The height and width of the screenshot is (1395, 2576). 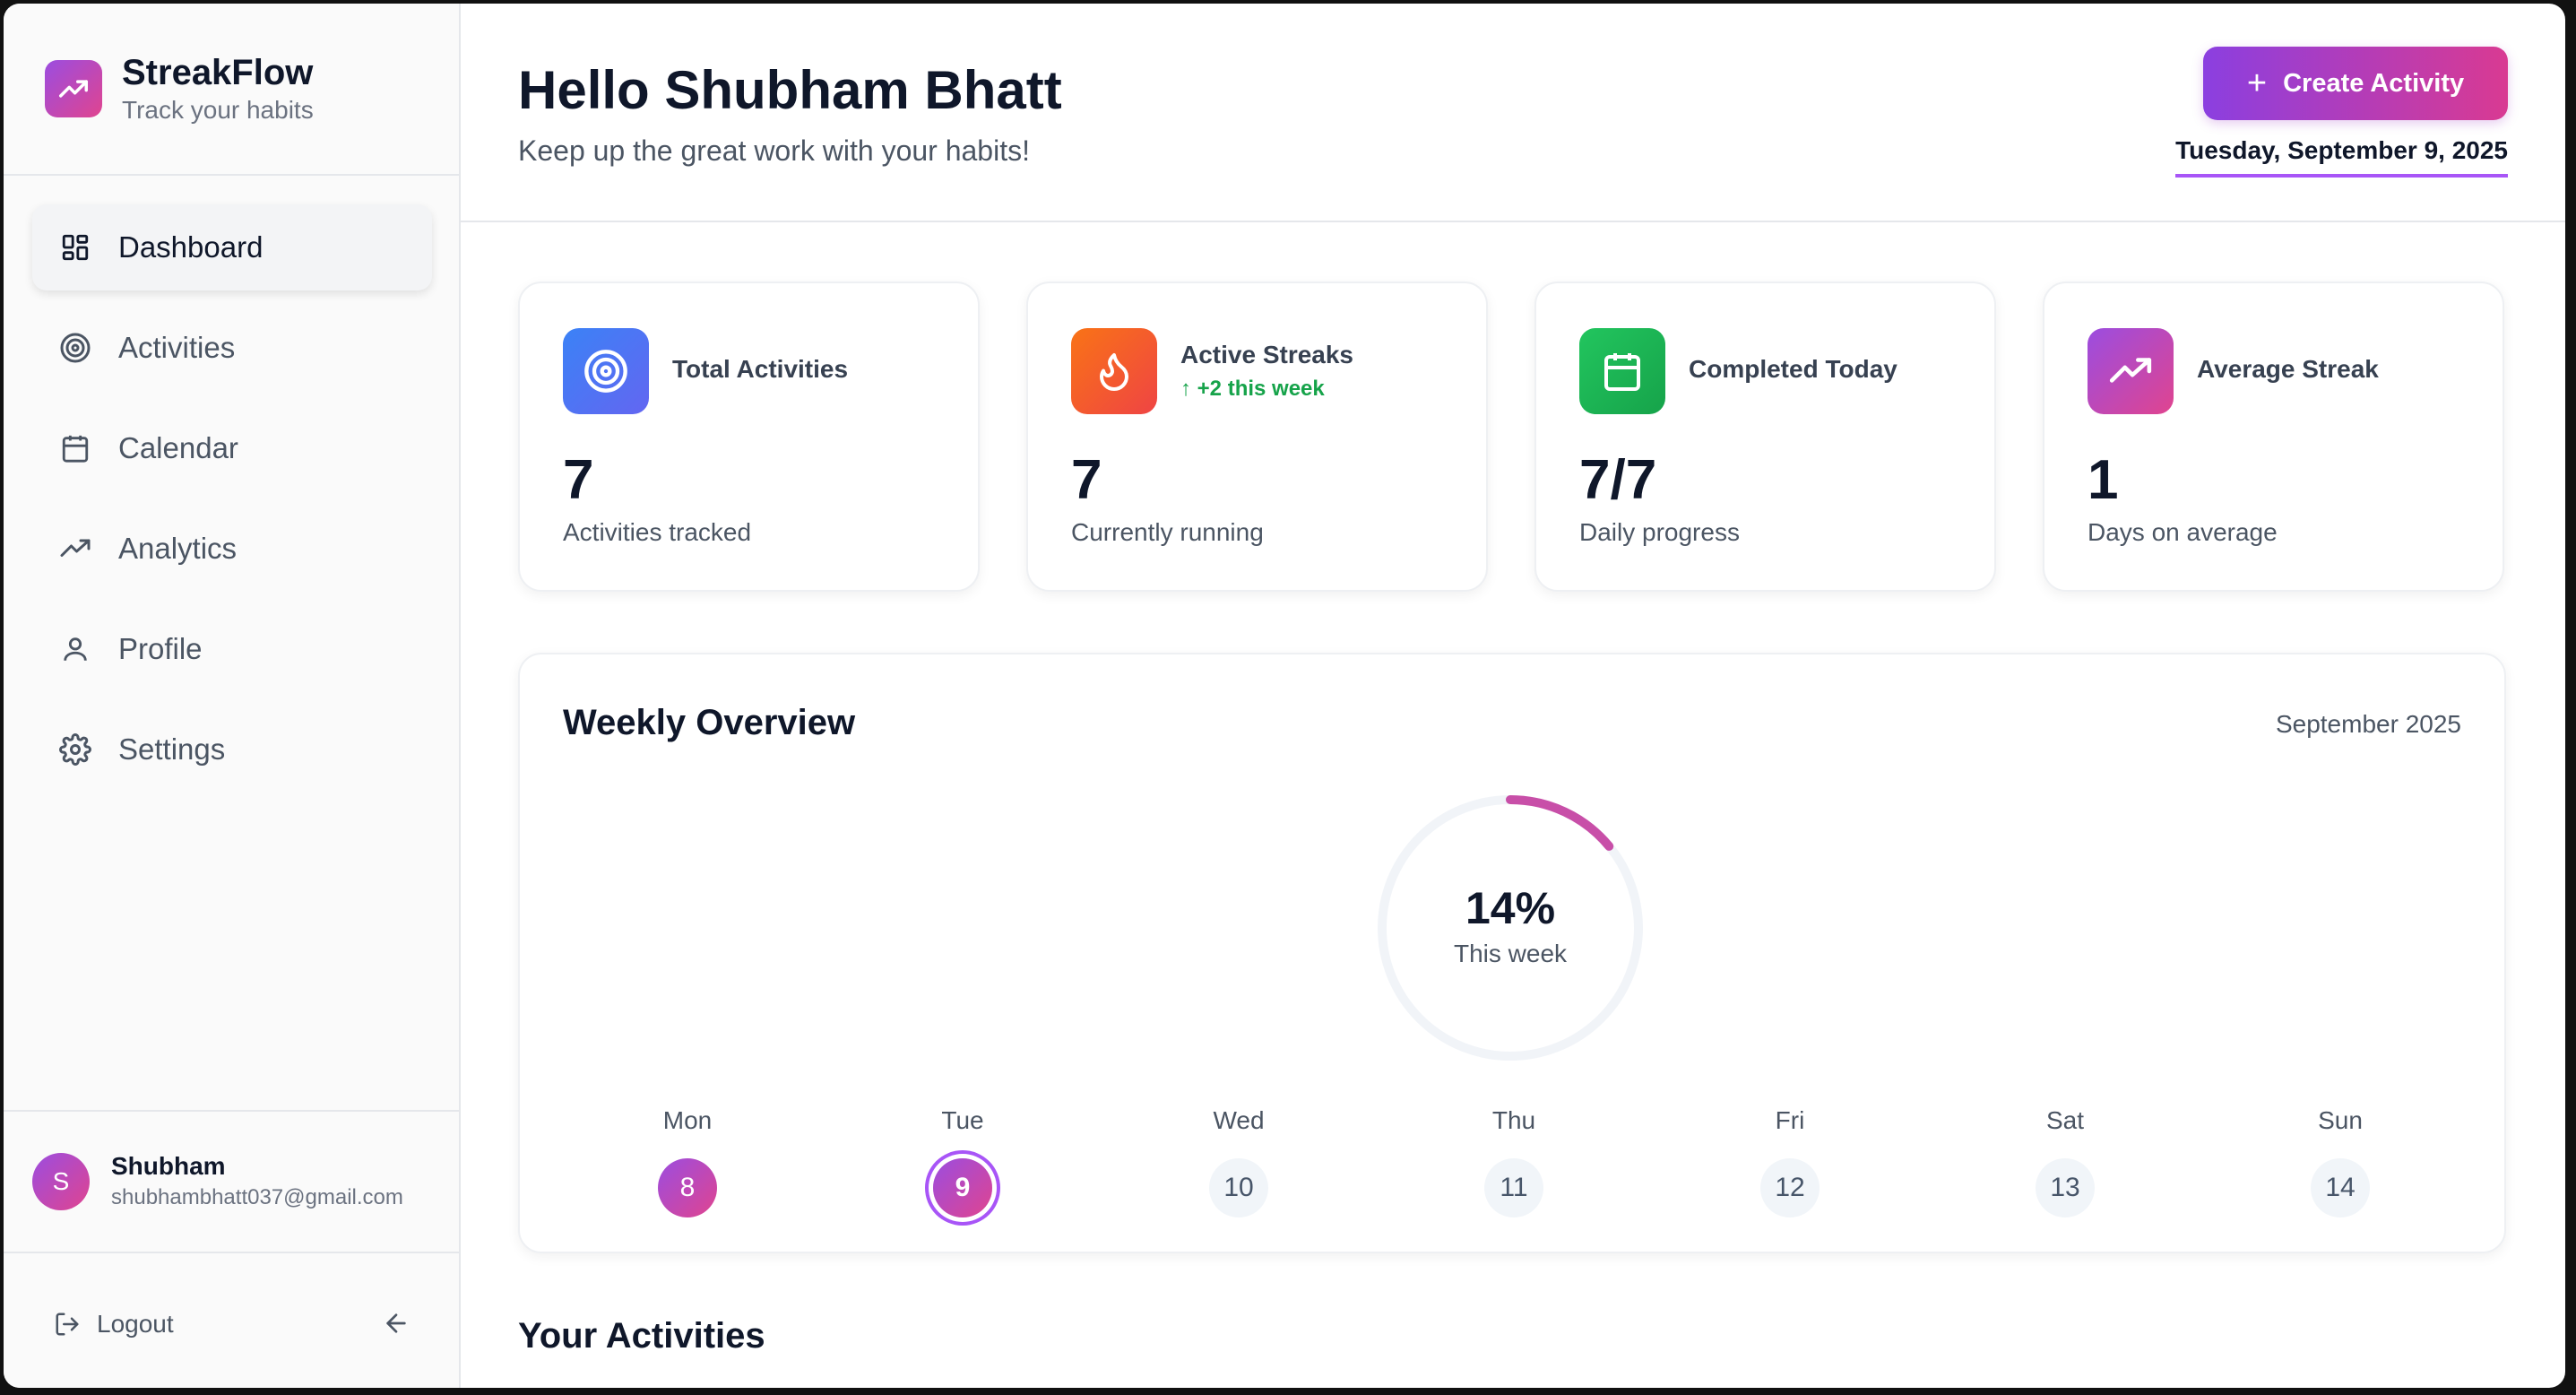 What do you see at coordinates (232, 649) in the screenshot?
I see `sidebar-item-profile: Profile` at bounding box center [232, 649].